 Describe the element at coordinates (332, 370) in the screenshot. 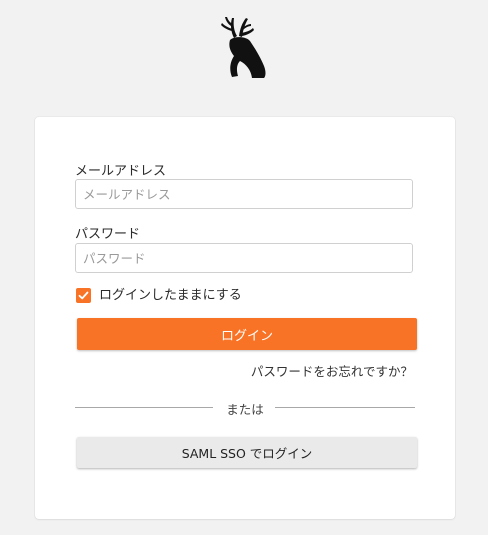

I see `forgot-password-link: パスワードをお忘れですか？` at that location.